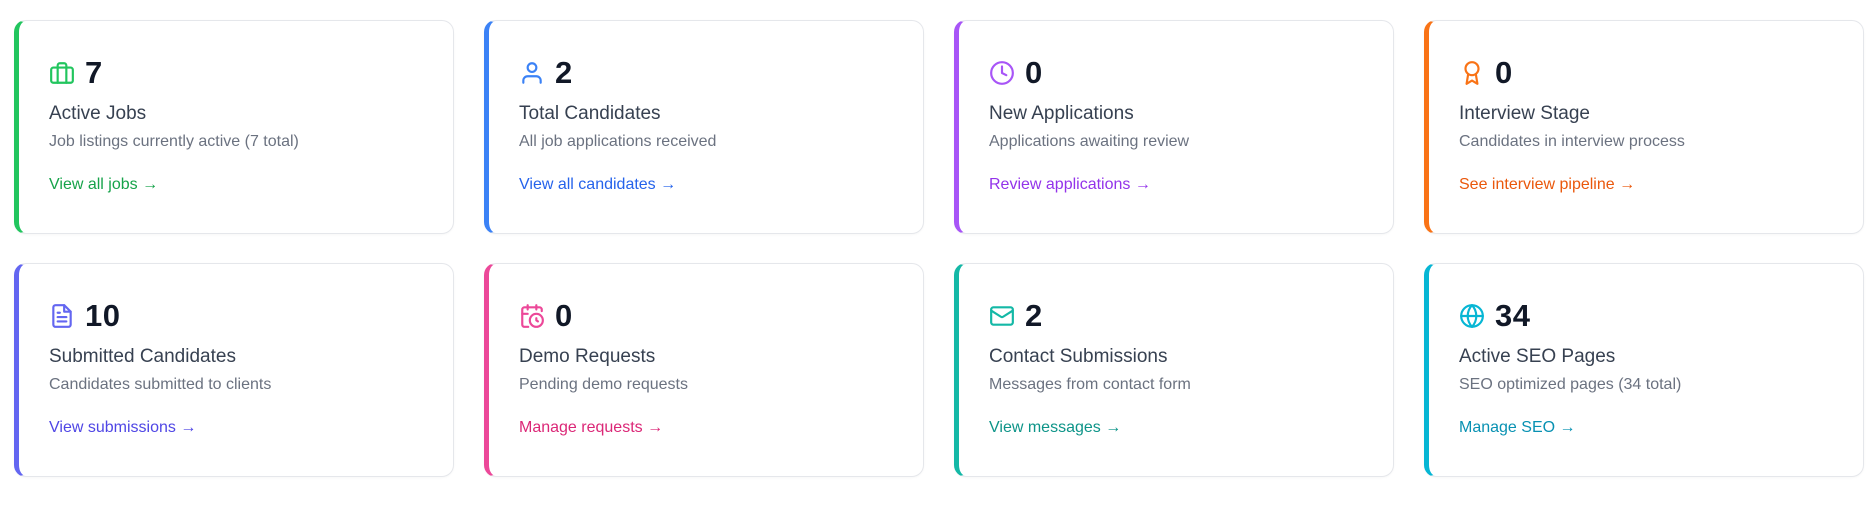  Describe the element at coordinates (1002, 316) in the screenshot. I see `mail-icon` at that location.